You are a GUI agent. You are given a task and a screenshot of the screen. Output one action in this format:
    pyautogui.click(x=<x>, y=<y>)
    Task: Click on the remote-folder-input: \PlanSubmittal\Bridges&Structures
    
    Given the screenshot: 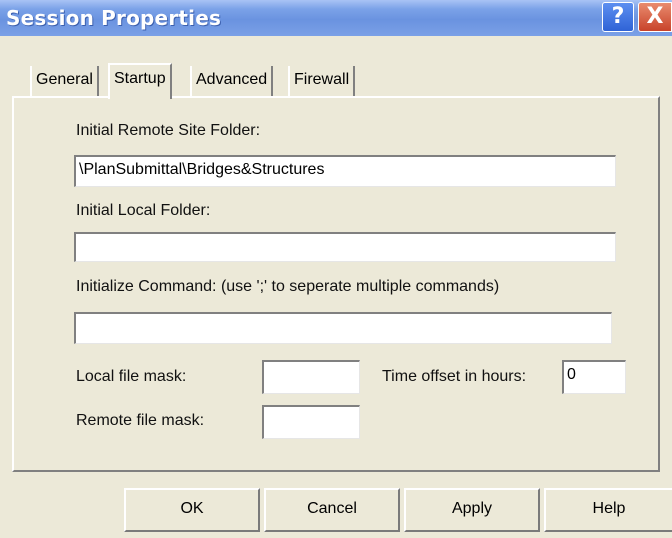 What is the action you would take?
    pyautogui.click(x=345, y=171)
    